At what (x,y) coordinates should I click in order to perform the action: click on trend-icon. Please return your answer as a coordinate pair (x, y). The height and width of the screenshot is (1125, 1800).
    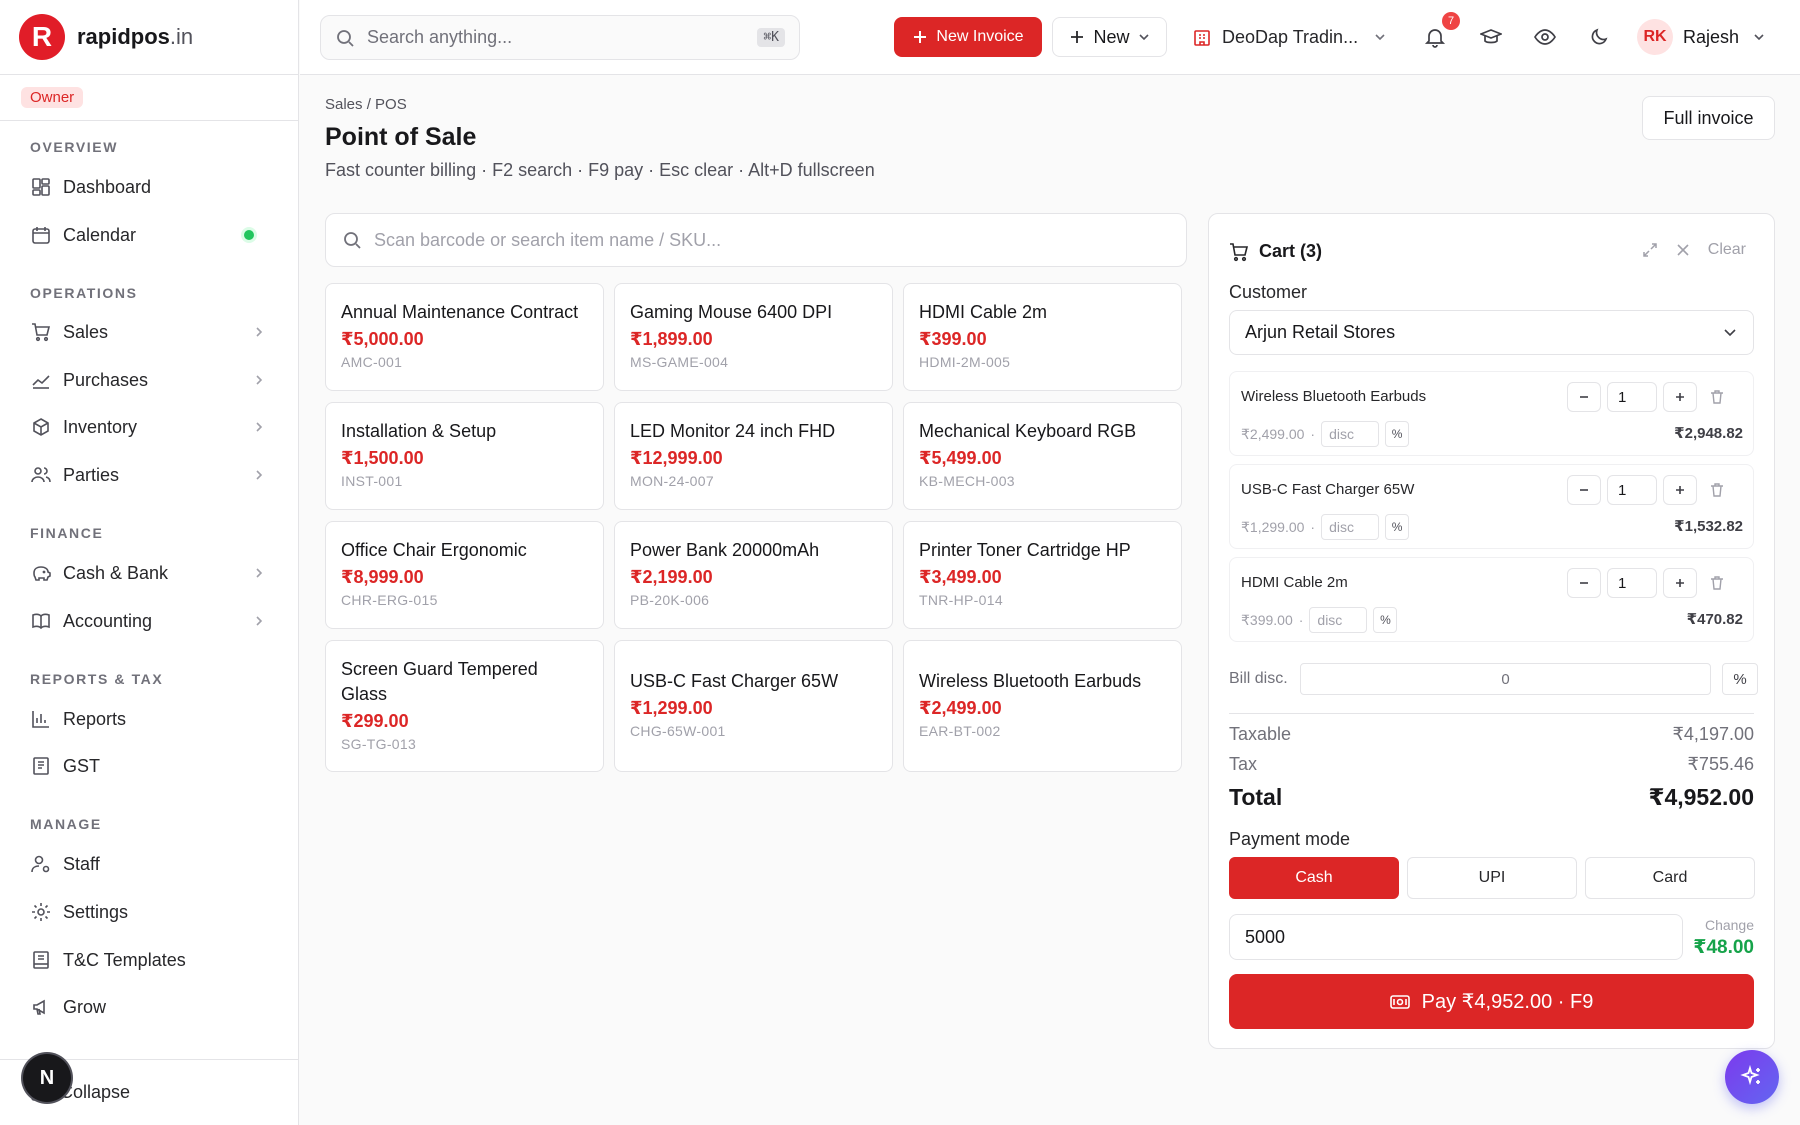
    Looking at the image, I should click on (41, 380).